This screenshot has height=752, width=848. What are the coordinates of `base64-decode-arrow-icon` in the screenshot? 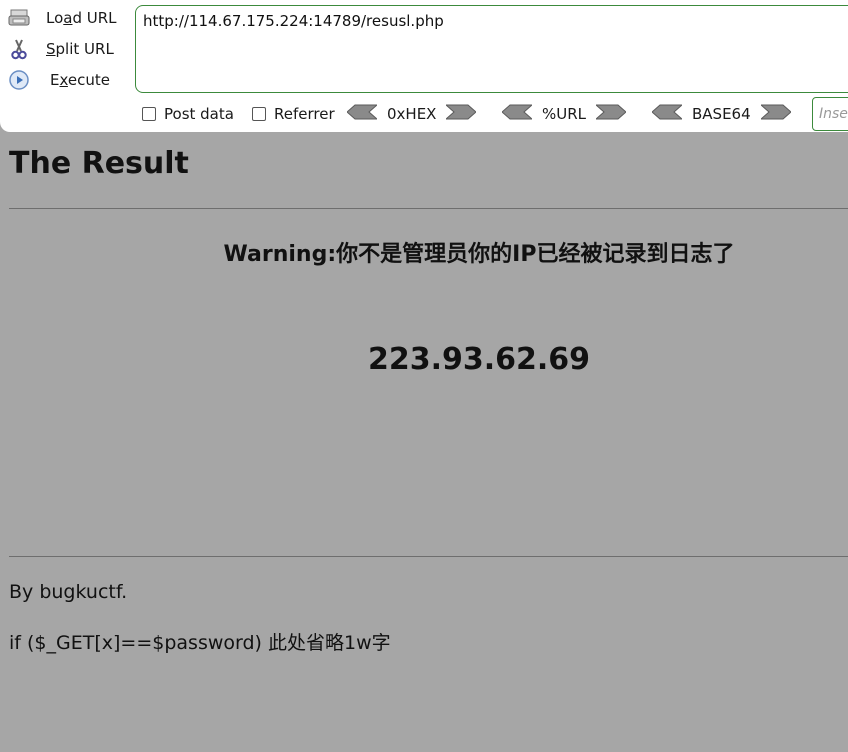 It's located at (667, 114).